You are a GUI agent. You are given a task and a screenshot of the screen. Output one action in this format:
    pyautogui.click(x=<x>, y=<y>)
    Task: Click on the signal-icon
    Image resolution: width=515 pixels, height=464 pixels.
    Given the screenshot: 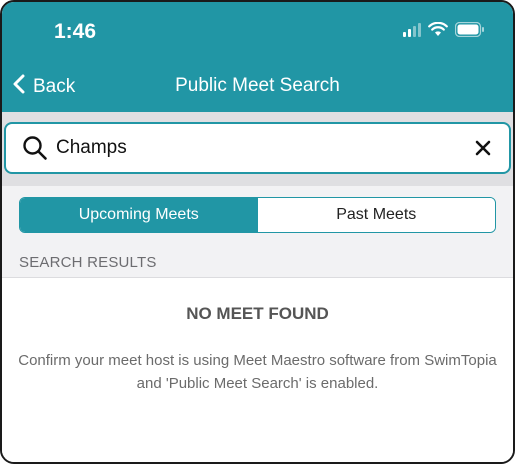 What is the action you would take?
    pyautogui.click(x=412, y=29)
    